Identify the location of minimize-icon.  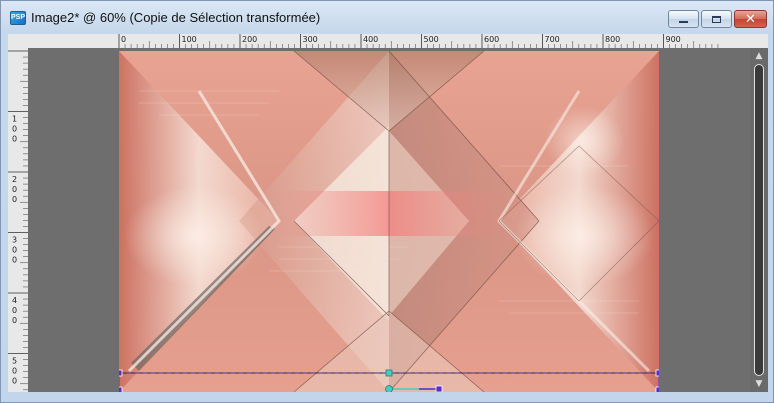
(683, 21).